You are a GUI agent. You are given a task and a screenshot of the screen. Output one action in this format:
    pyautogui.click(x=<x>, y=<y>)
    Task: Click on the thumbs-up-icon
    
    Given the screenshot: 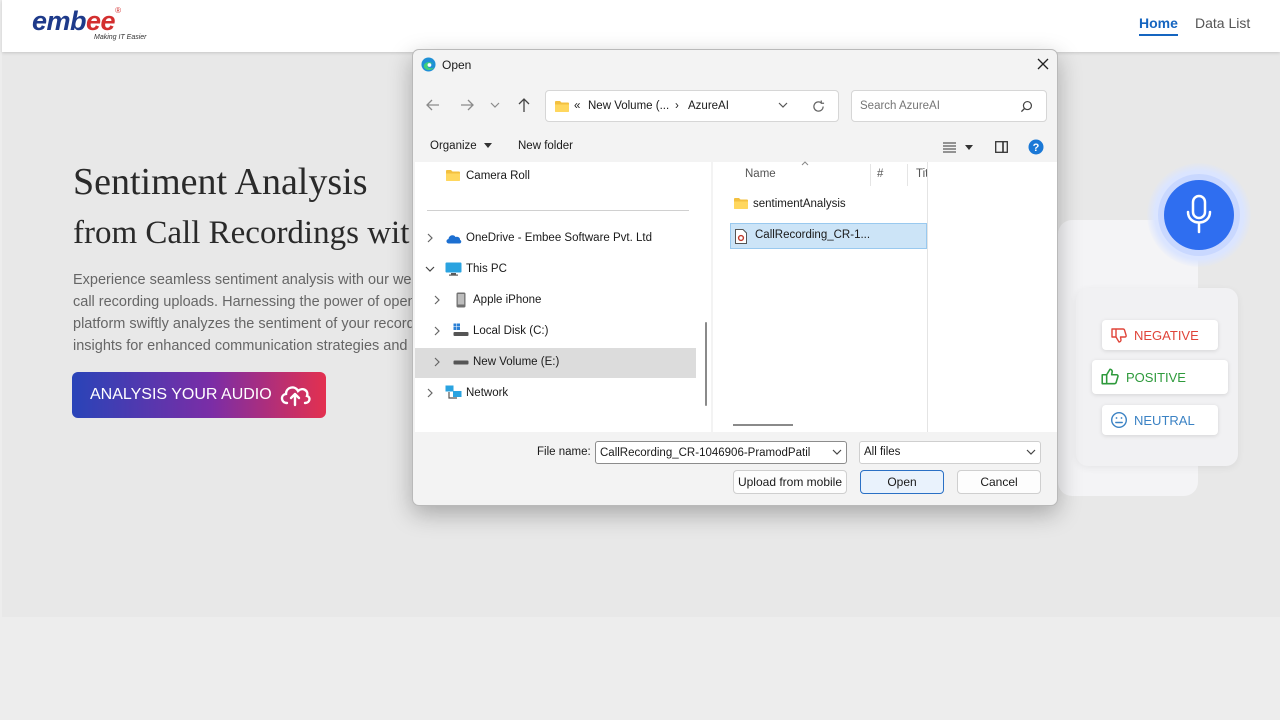 What is the action you would take?
    pyautogui.click(x=1110, y=376)
    